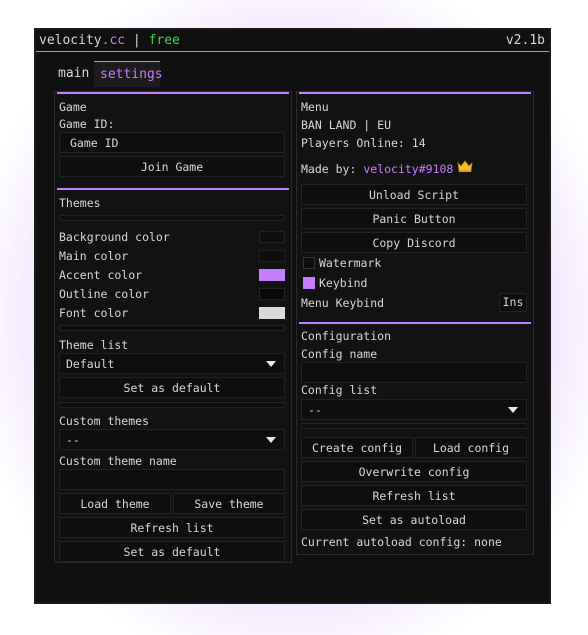 This screenshot has width=588, height=635. I want to click on accent-color-label: Accent color, so click(101, 275).